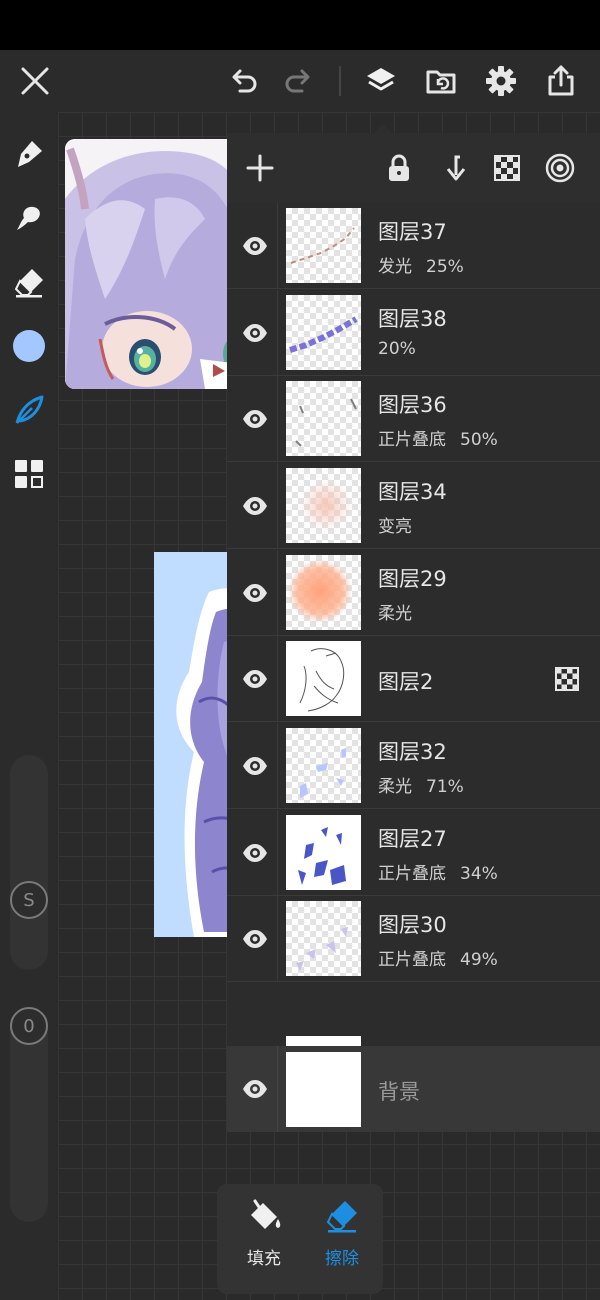 The width and height of the screenshot is (600, 1300). Describe the element at coordinates (264, 1239) in the screenshot. I see `fill-tool-button: 填充` at that location.